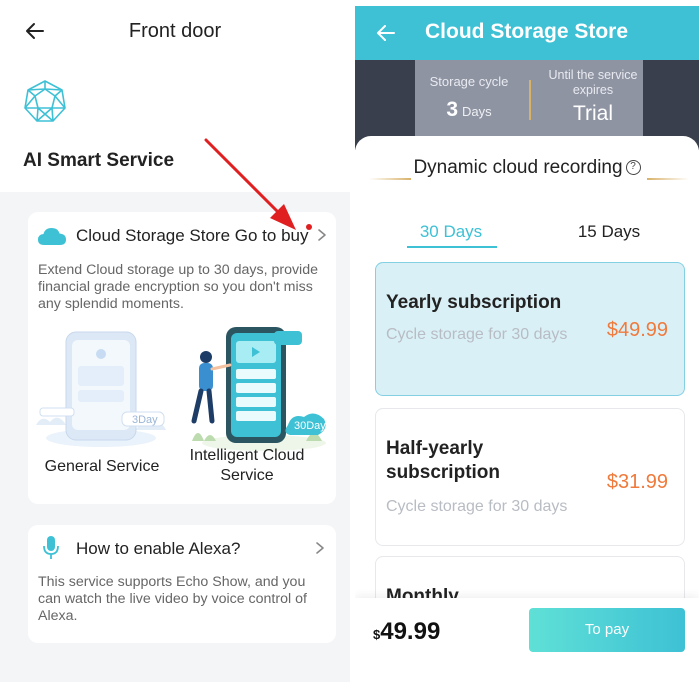 The height and width of the screenshot is (682, 699). What do you see at coordinates (637, 482) in the screenshot?
I see `plan-price: $31.99` at bounding box center [637, 482].